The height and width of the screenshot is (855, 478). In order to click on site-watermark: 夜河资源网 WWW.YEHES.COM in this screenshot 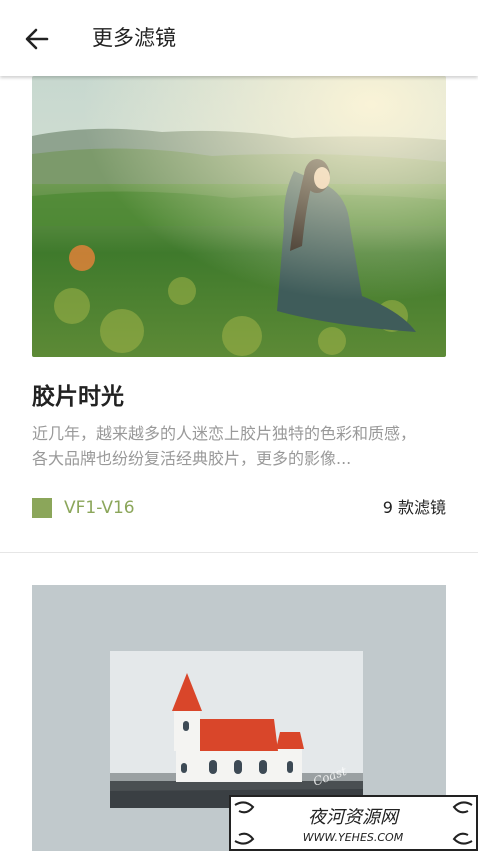, I will do `click(353, 823)`.